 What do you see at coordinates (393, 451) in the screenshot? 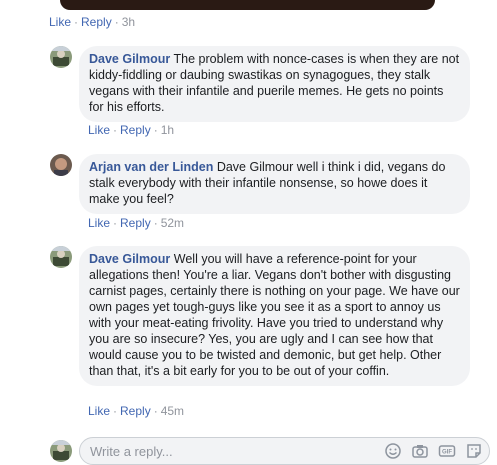
I see `emoji-icon` at bounding box center [393, 451].